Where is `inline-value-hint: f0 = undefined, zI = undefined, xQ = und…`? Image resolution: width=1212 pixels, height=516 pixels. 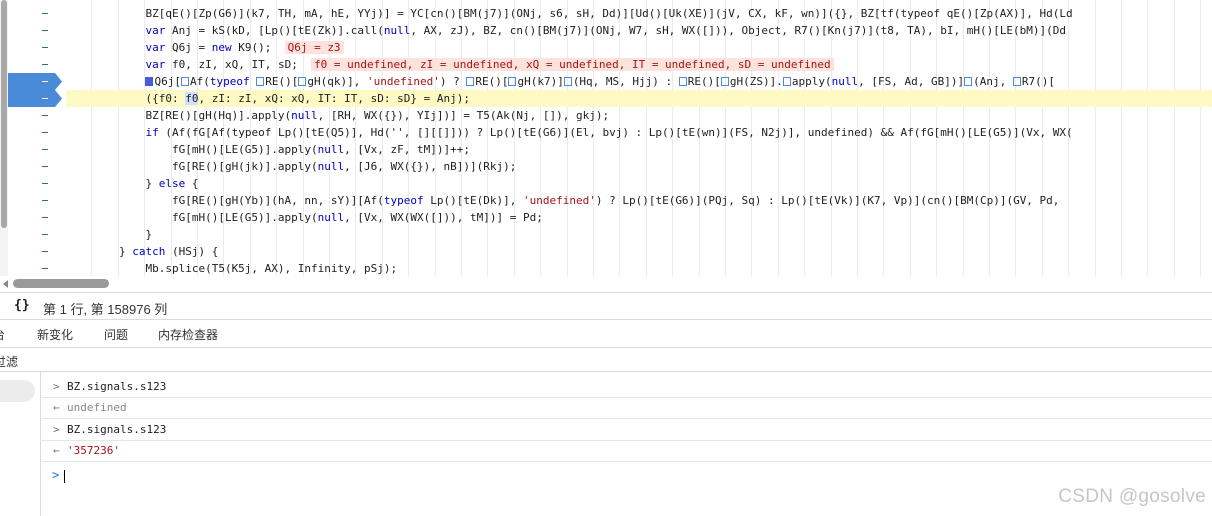 inline-value-hint: f0 = undefined, zI = undefined, xQ = und… is located at coordinates (572, 64).